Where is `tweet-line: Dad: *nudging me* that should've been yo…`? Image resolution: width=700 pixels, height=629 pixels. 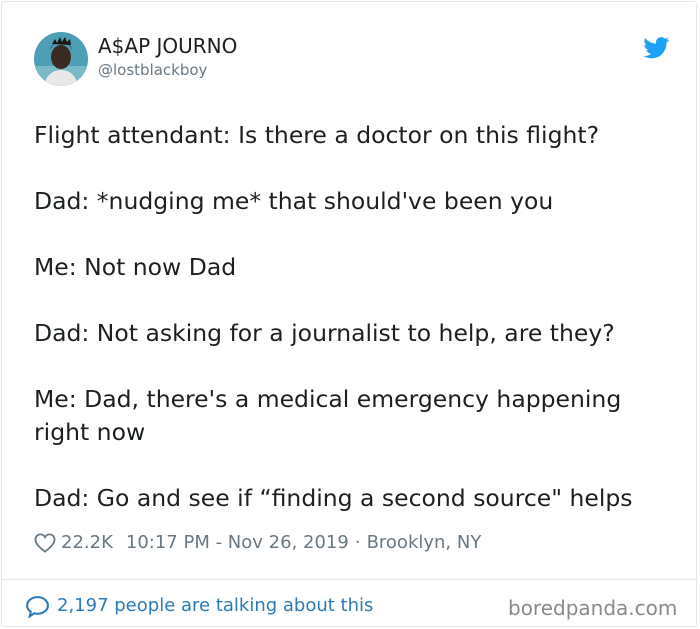 tweet-line: Dad: *nudging me* that should've been yo… is located at coordinates (294, 201).